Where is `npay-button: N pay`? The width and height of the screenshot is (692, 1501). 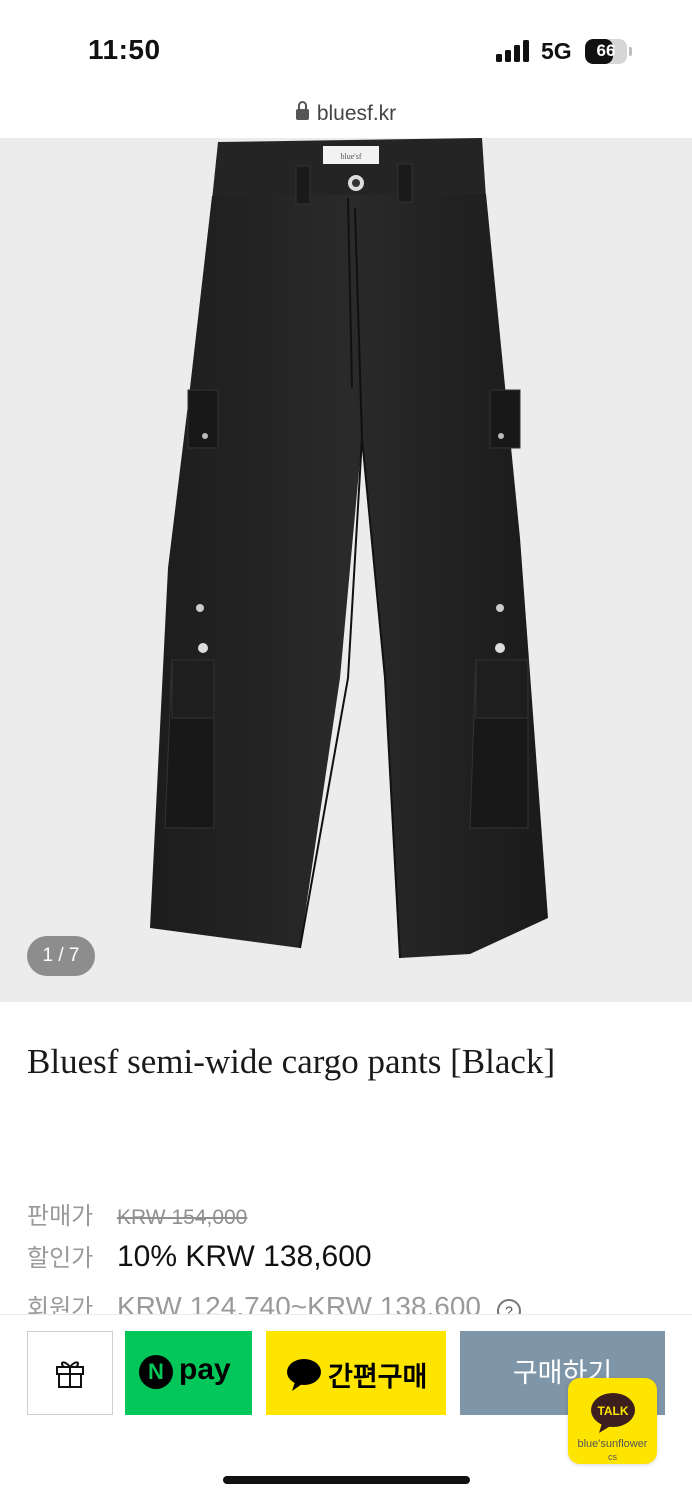
npay-button: N pay is located at coordinates (188, 1373).